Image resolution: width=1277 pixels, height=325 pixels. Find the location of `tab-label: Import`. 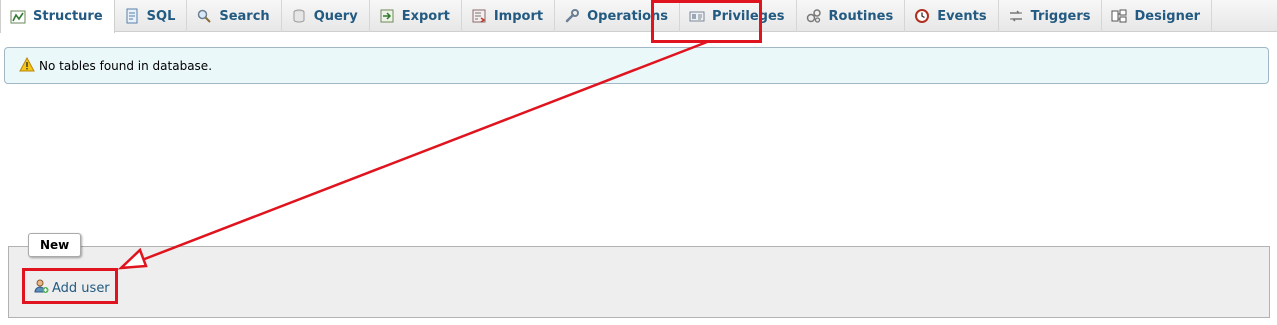

tab-label: Import is located at coordinates (518, 16).